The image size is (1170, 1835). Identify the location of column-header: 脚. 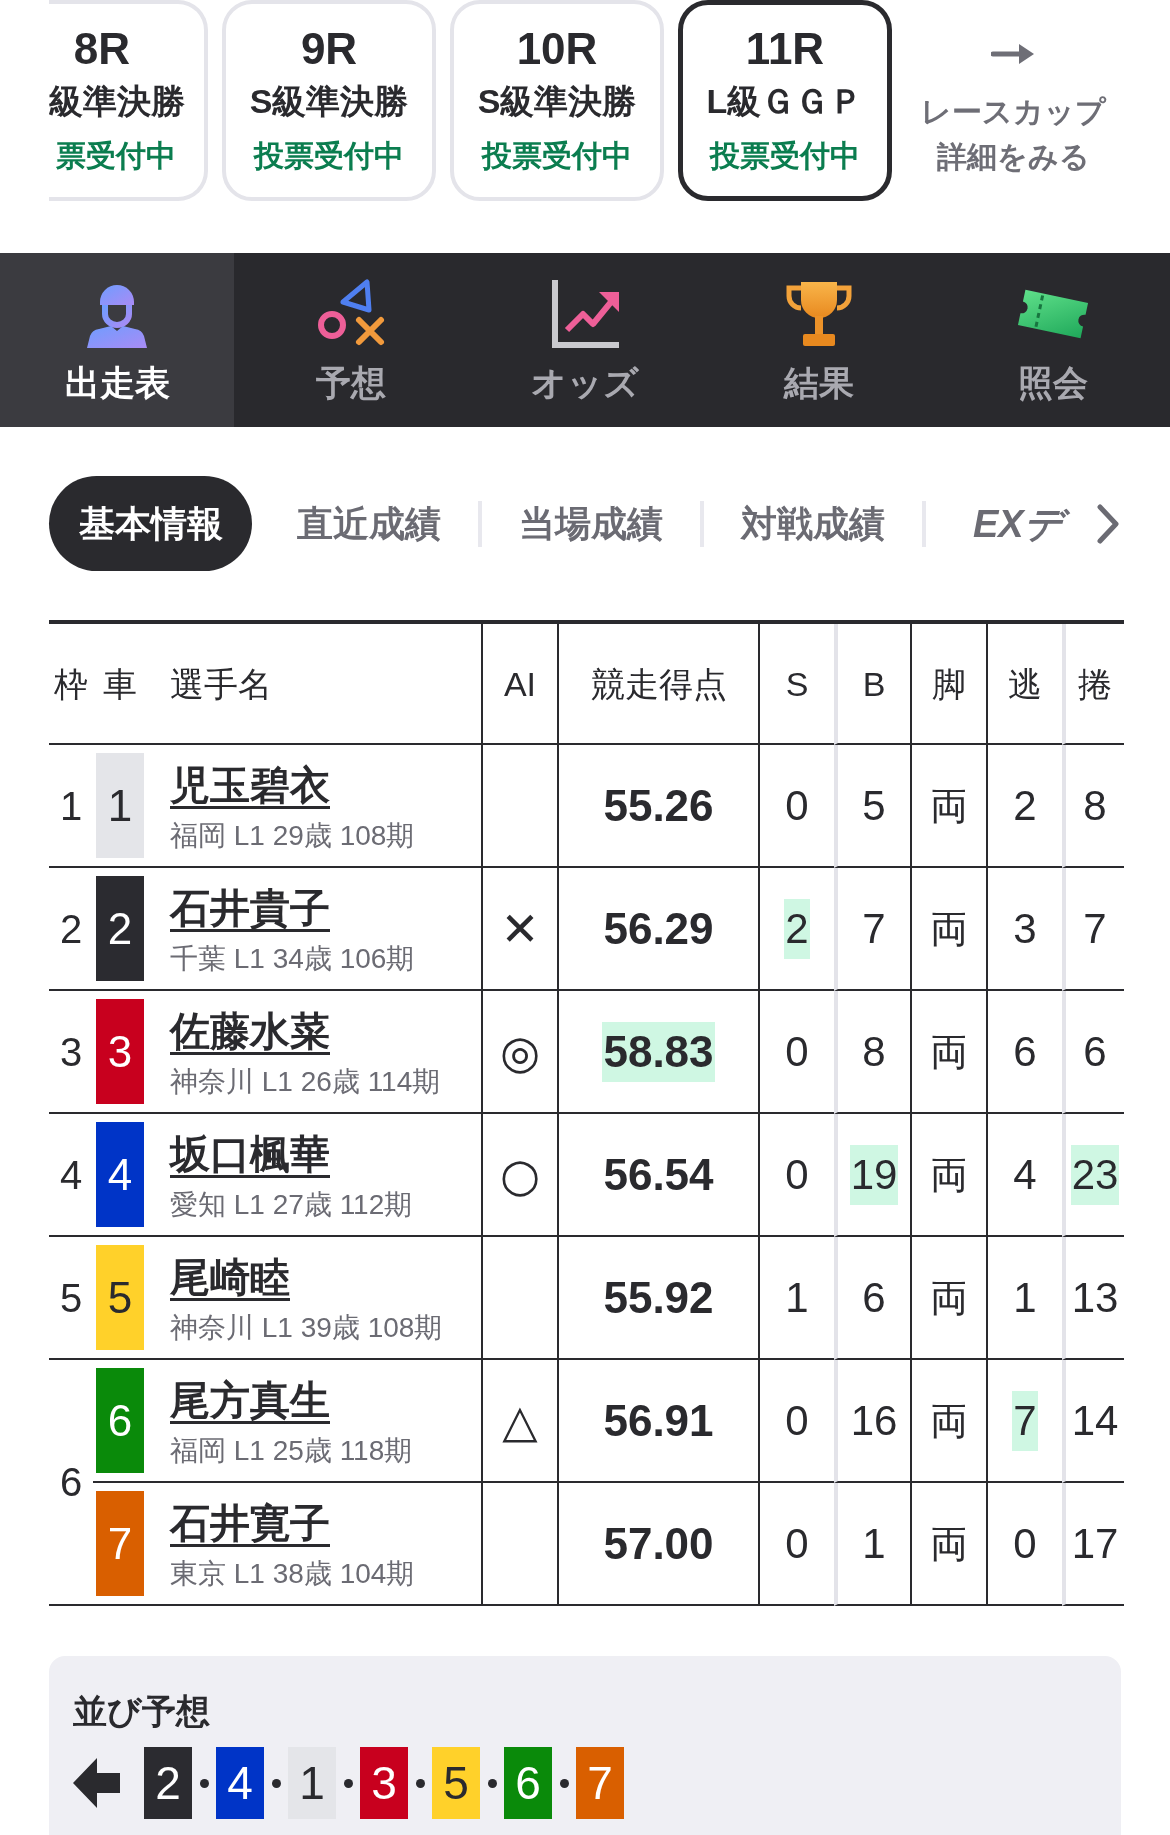
(949, 683).